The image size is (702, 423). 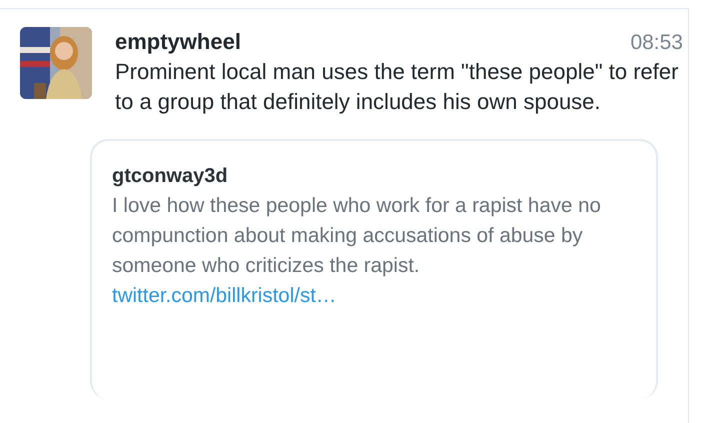 What do you see at coordinates (178, 42) in the screenshot?
I see `author-name: emptywheel` at bounding box center [178, 42].